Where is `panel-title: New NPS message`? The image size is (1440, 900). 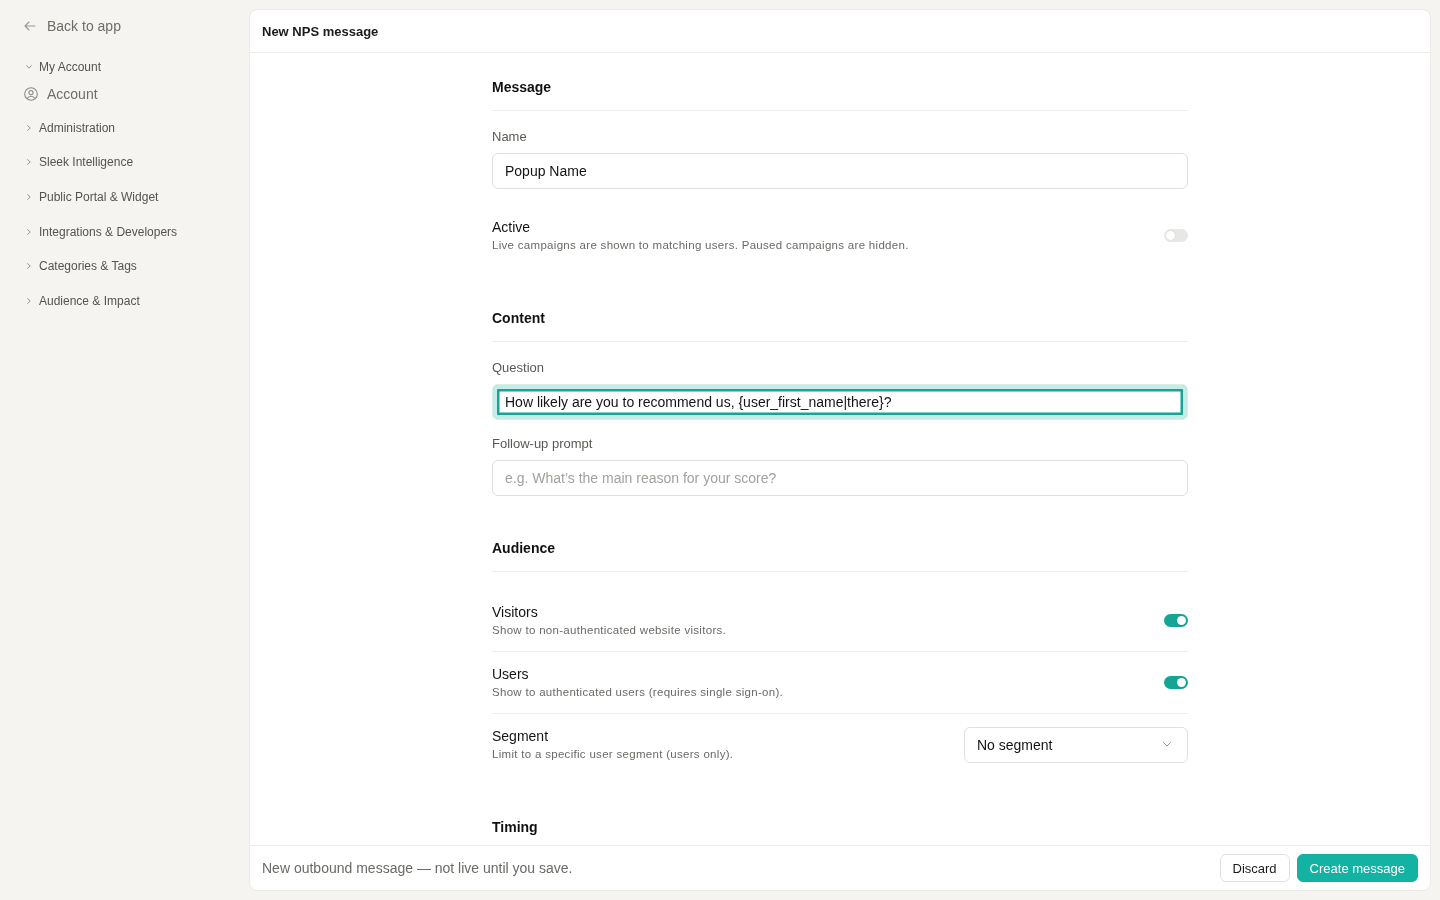 panel-title: New NPS message is located at coordinates (320, 31).